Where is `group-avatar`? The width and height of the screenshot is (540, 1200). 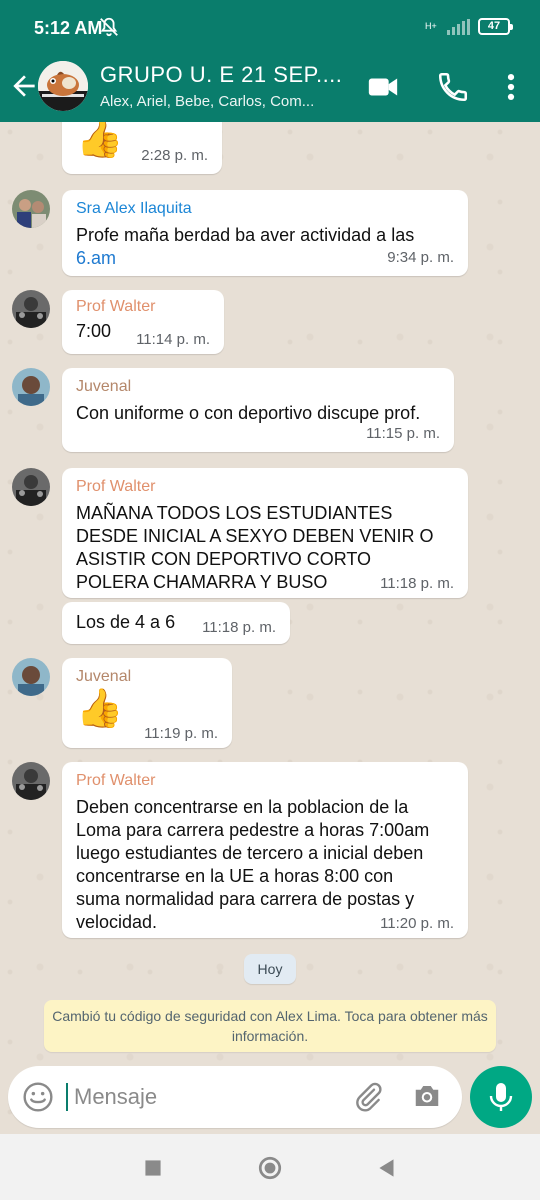 group-avatar is located at coordinates (63, 86).